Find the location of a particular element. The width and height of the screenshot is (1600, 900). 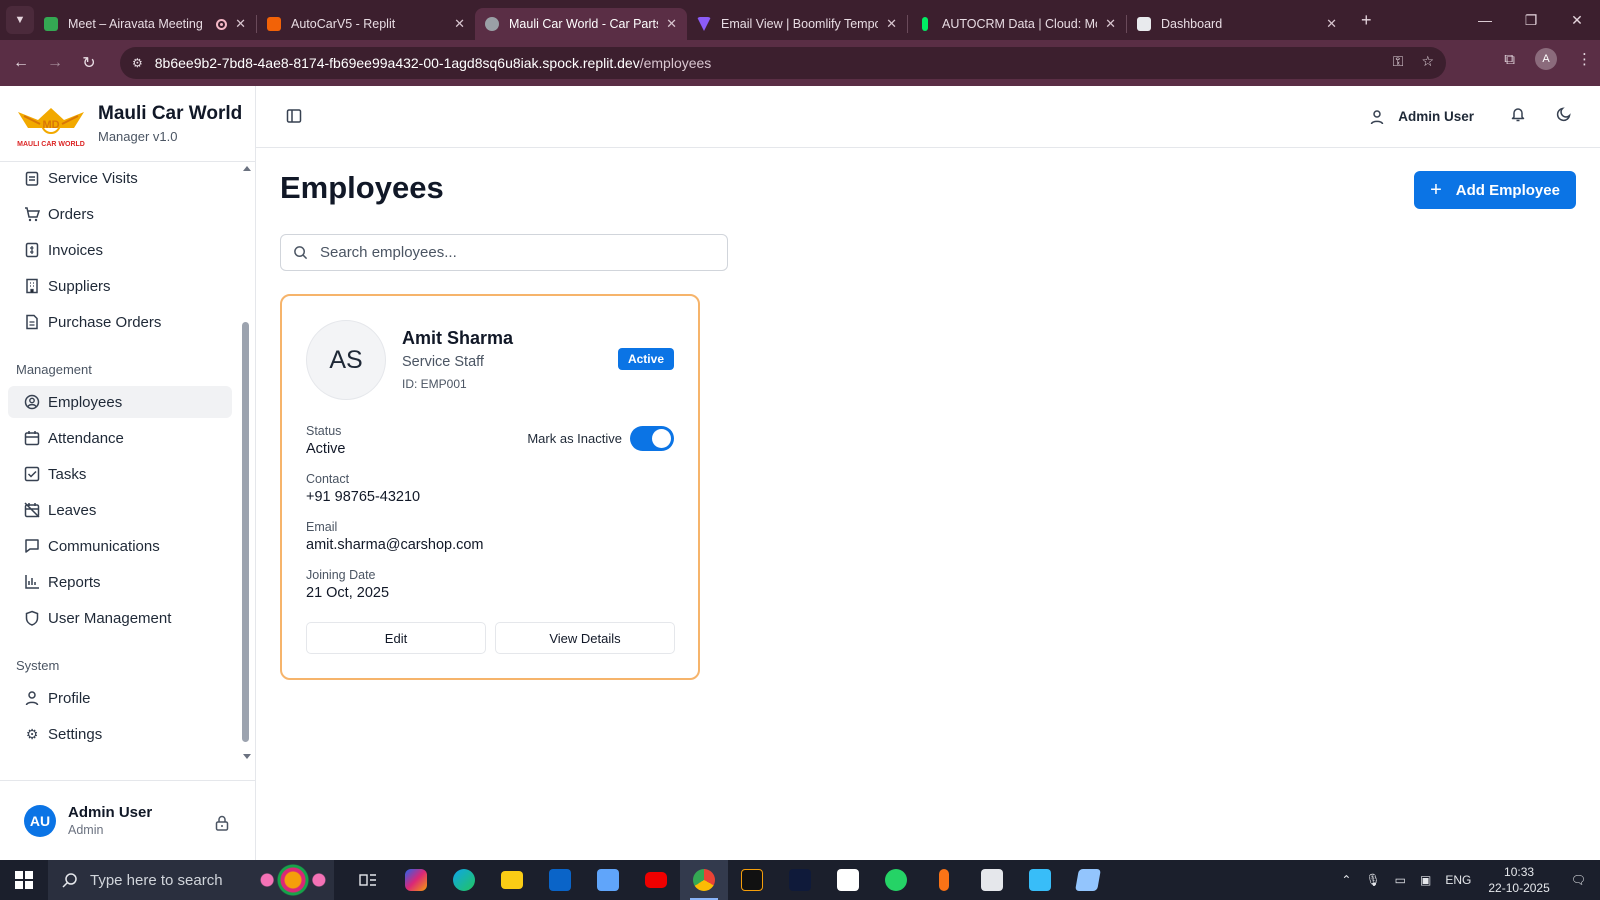

email-value: amit.sharma@carshop.com is located at coordinates (395, 545).